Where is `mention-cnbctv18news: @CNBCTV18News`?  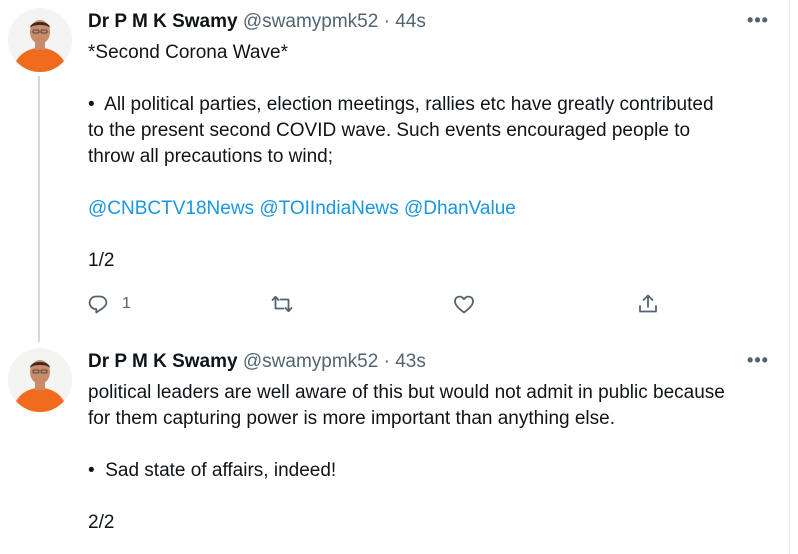 mention-cnbctv18news: @CNBCTV18News is located at coordinates (171, 208).